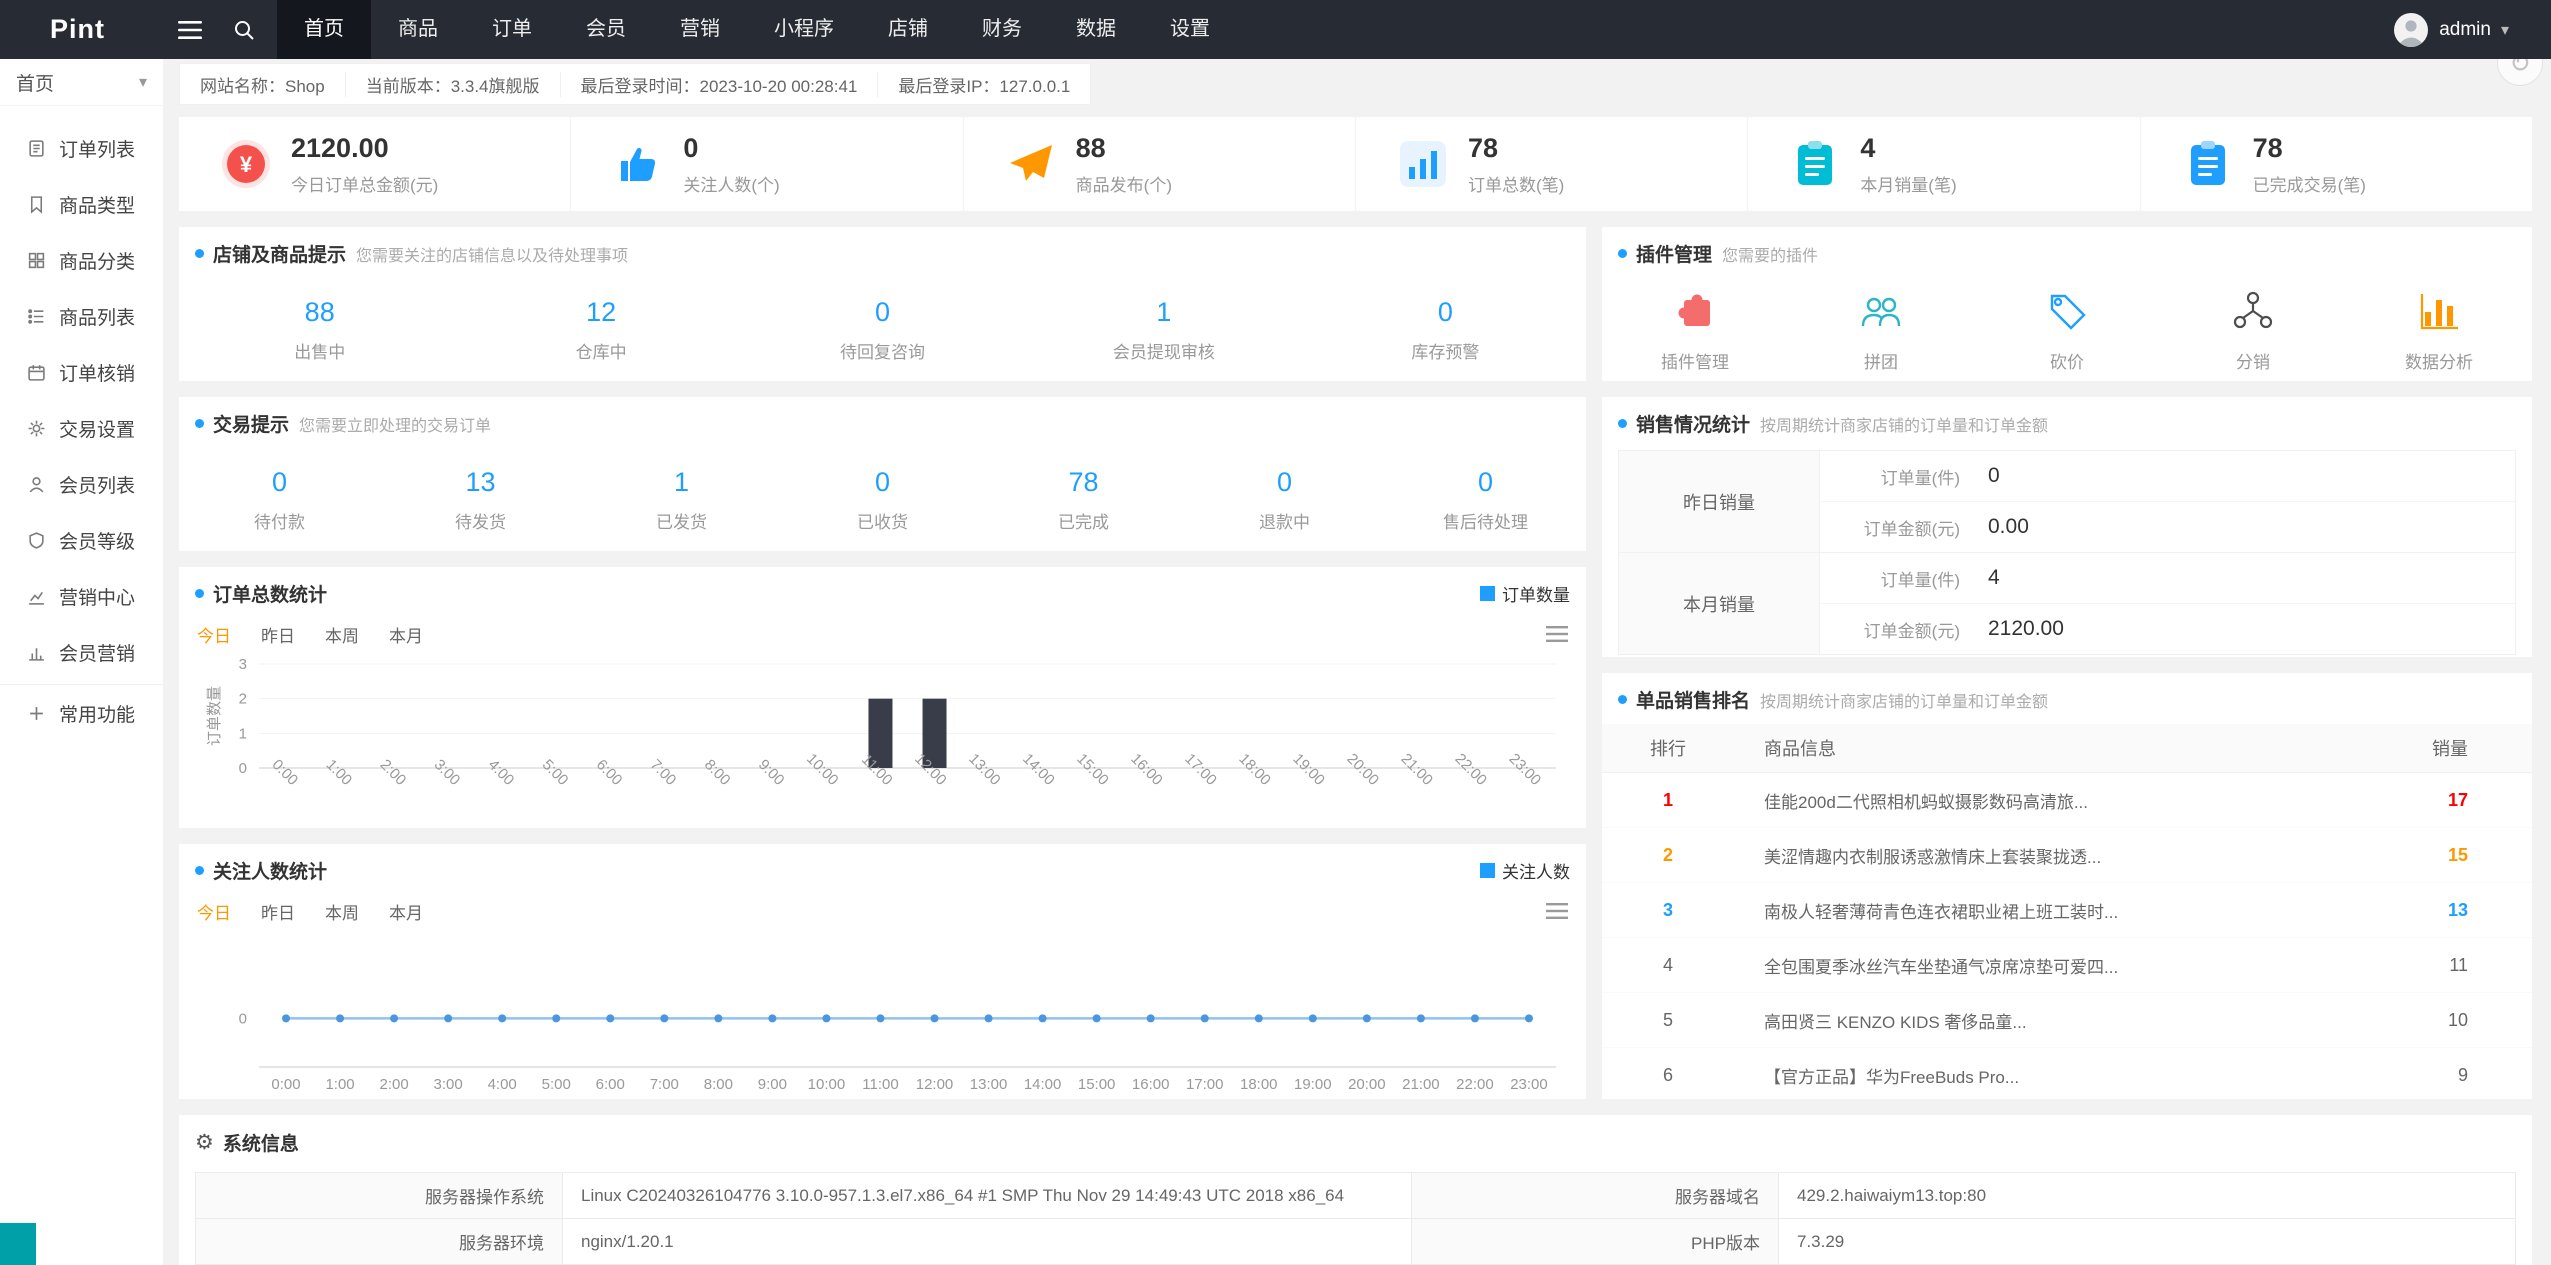 This screenshot has height=1265, width=2551. What do you see at coordinates (804, 29) in the screenshot?
I see `nav-item-miniapp: 小程序` at bounding box center [804, 29].